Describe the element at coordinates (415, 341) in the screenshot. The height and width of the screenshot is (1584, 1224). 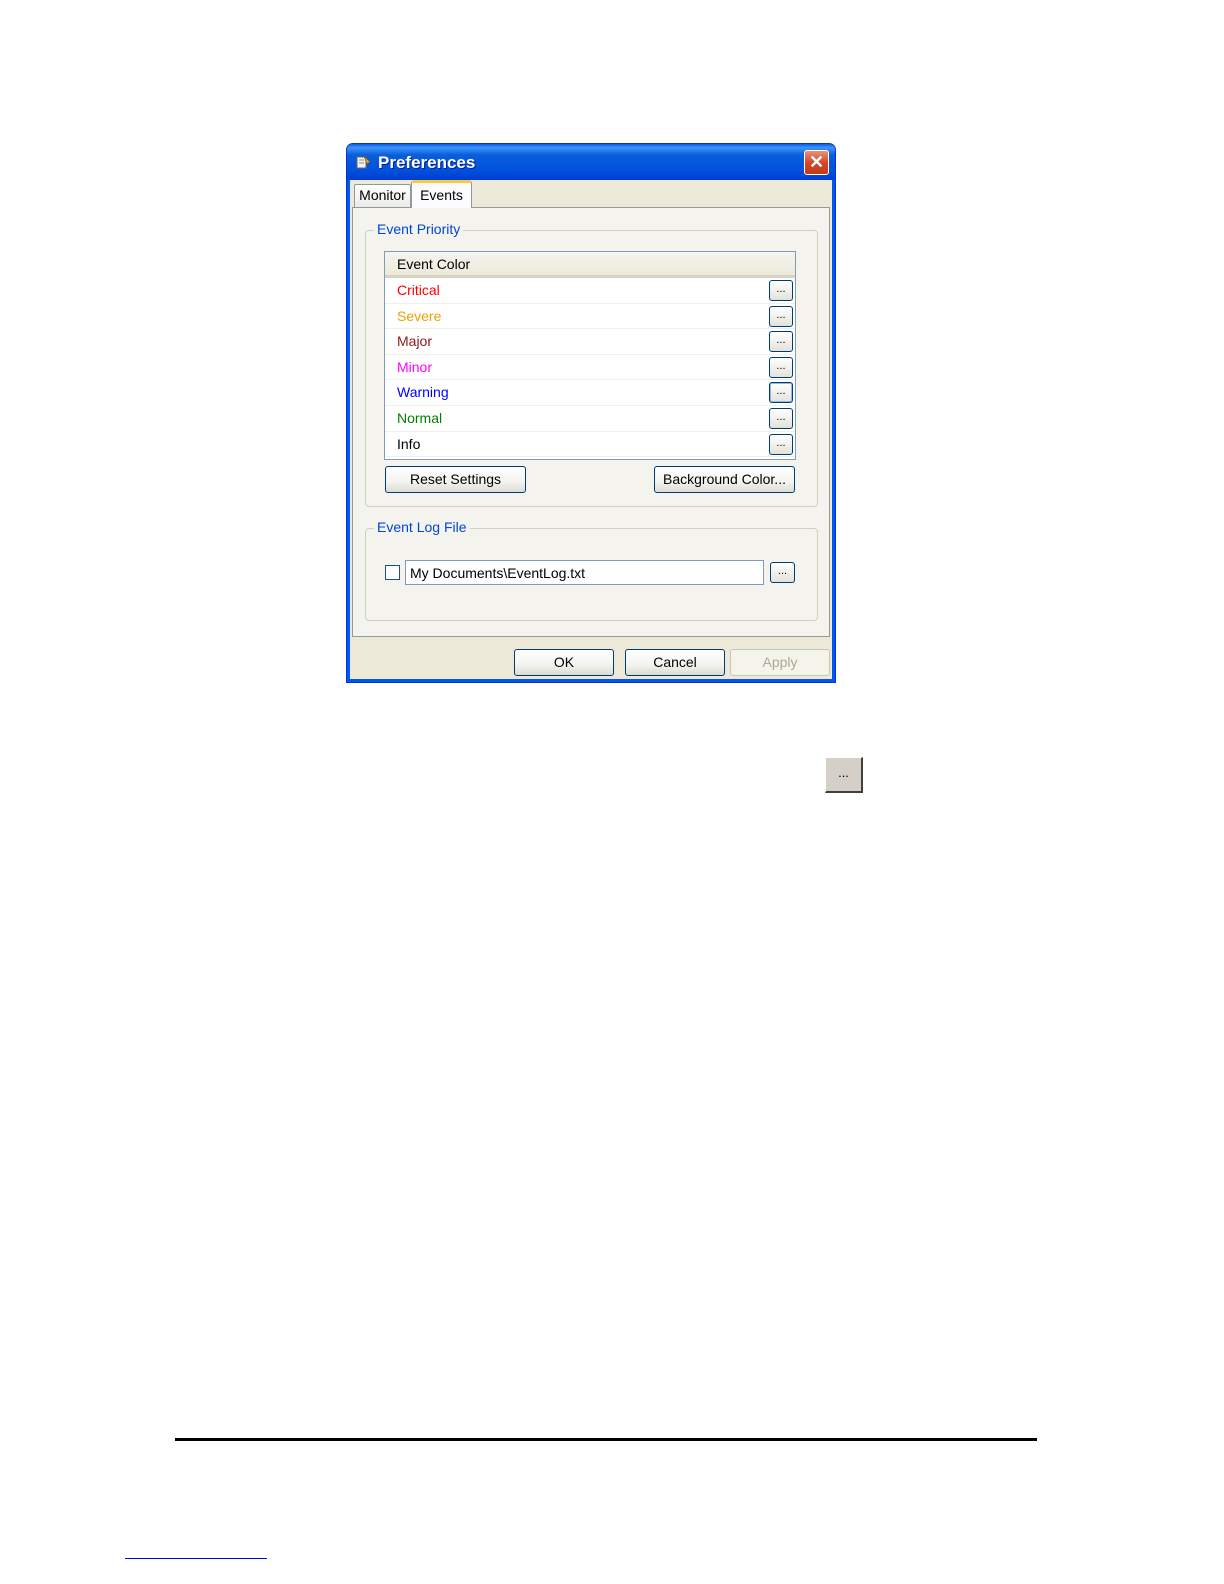
I see `event-row-label: Major` at that location.